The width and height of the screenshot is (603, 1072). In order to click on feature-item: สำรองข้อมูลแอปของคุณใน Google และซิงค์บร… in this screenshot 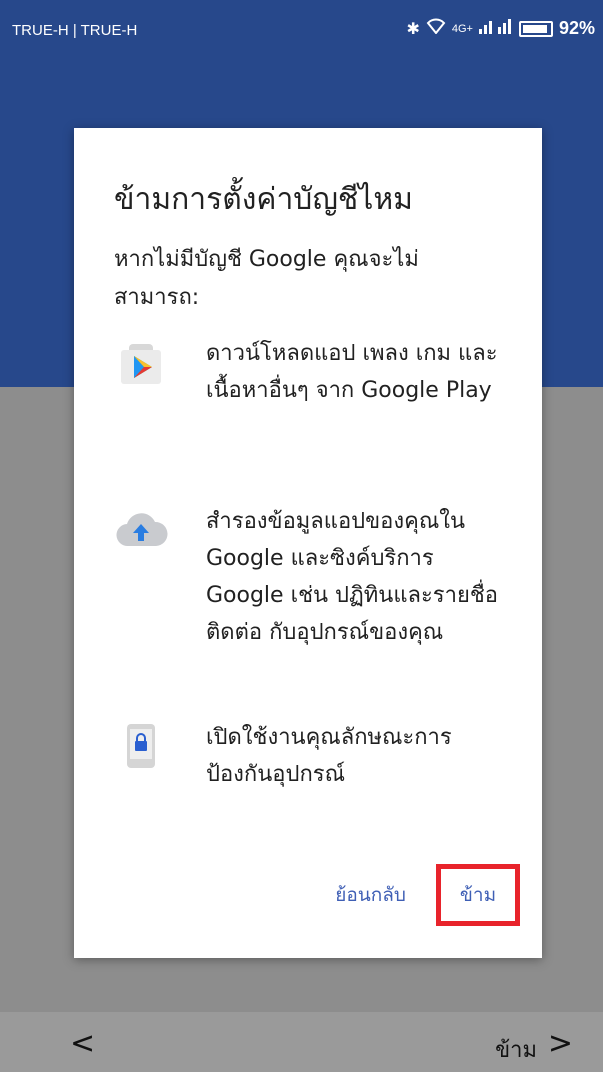, I will do `click(315, 577)`.